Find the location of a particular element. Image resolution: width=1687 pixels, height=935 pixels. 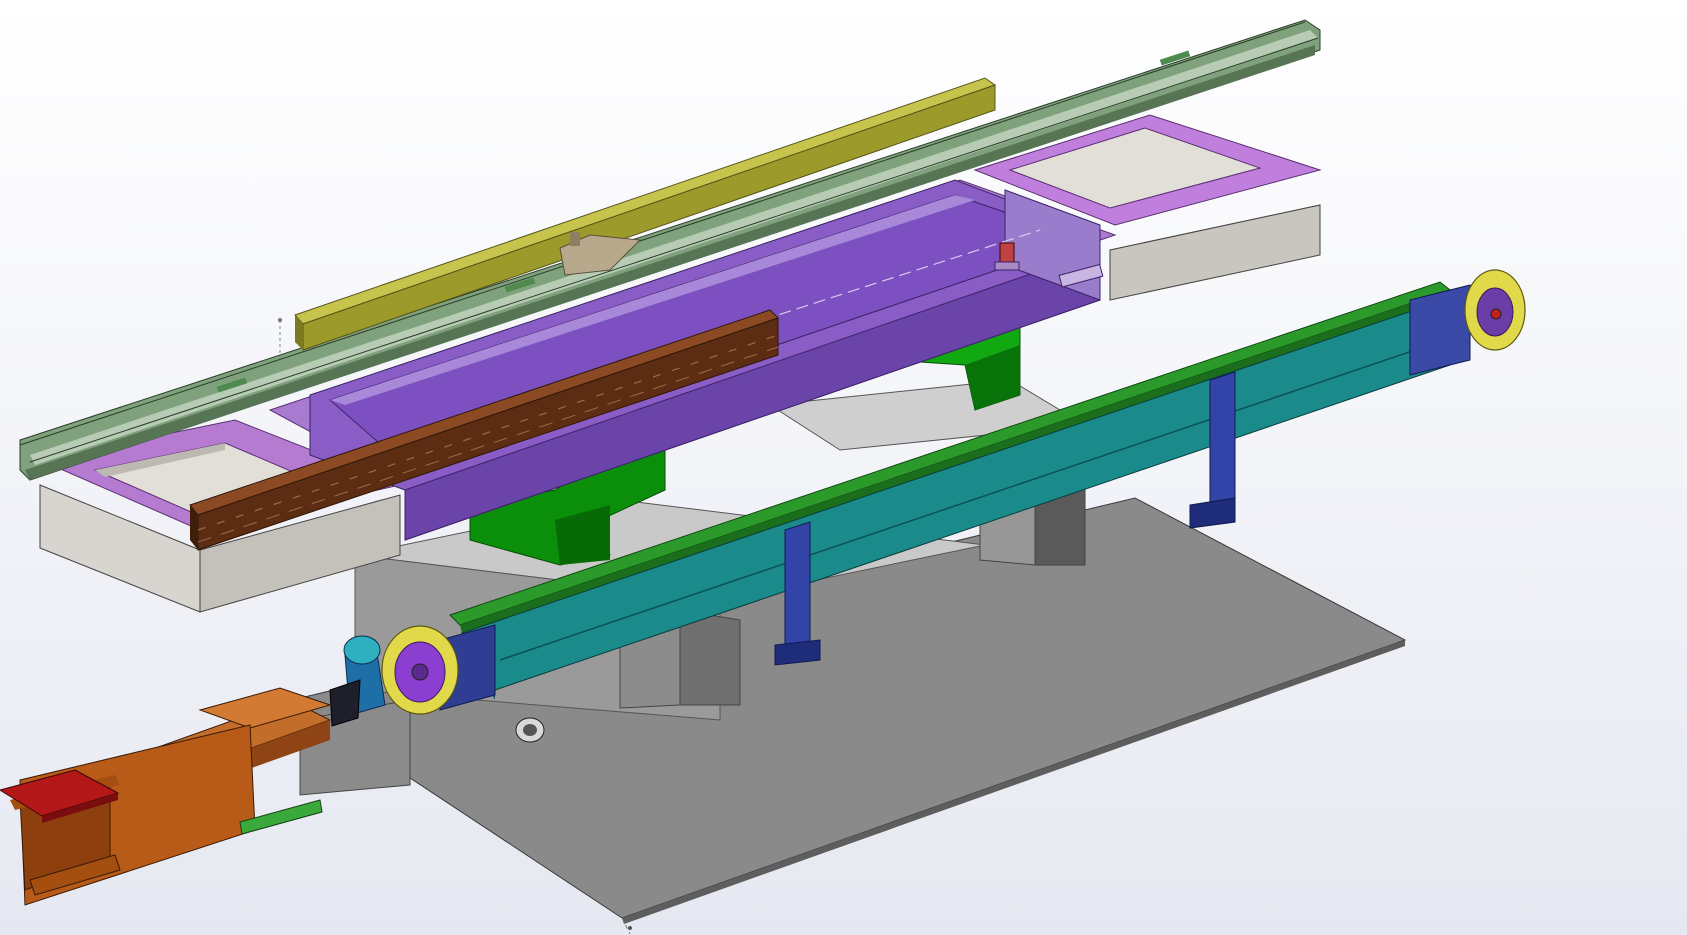

right-pulley is located at coordinates (1495, 310).